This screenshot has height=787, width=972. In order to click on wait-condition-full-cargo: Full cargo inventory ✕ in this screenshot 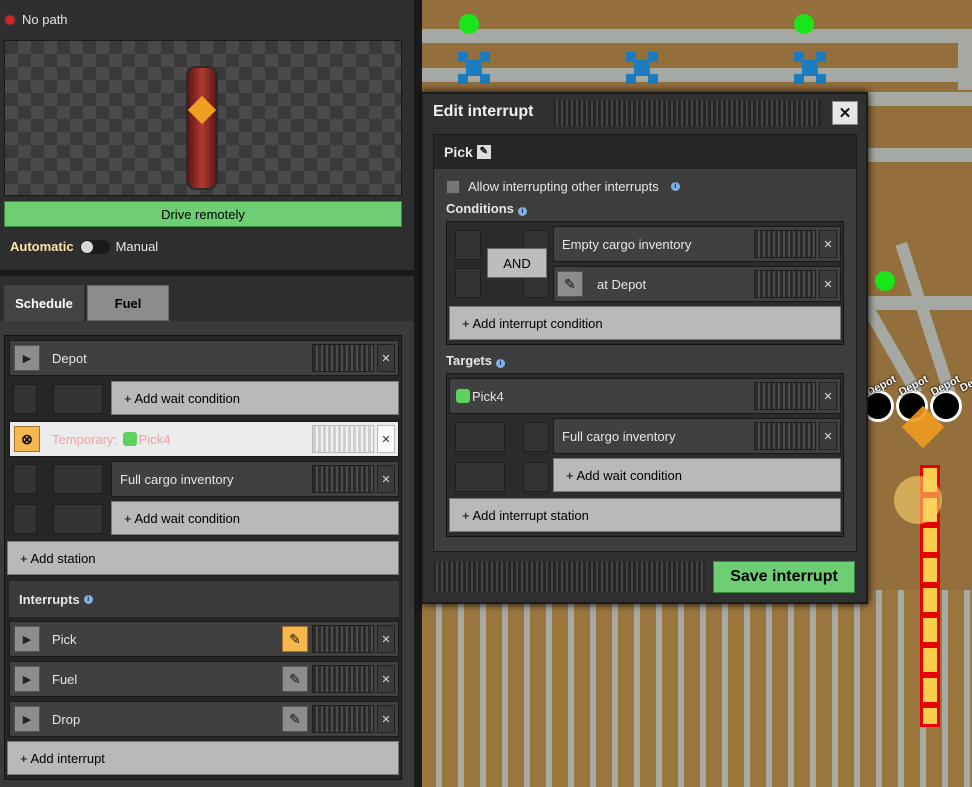, I will do `click(255, 479)`.